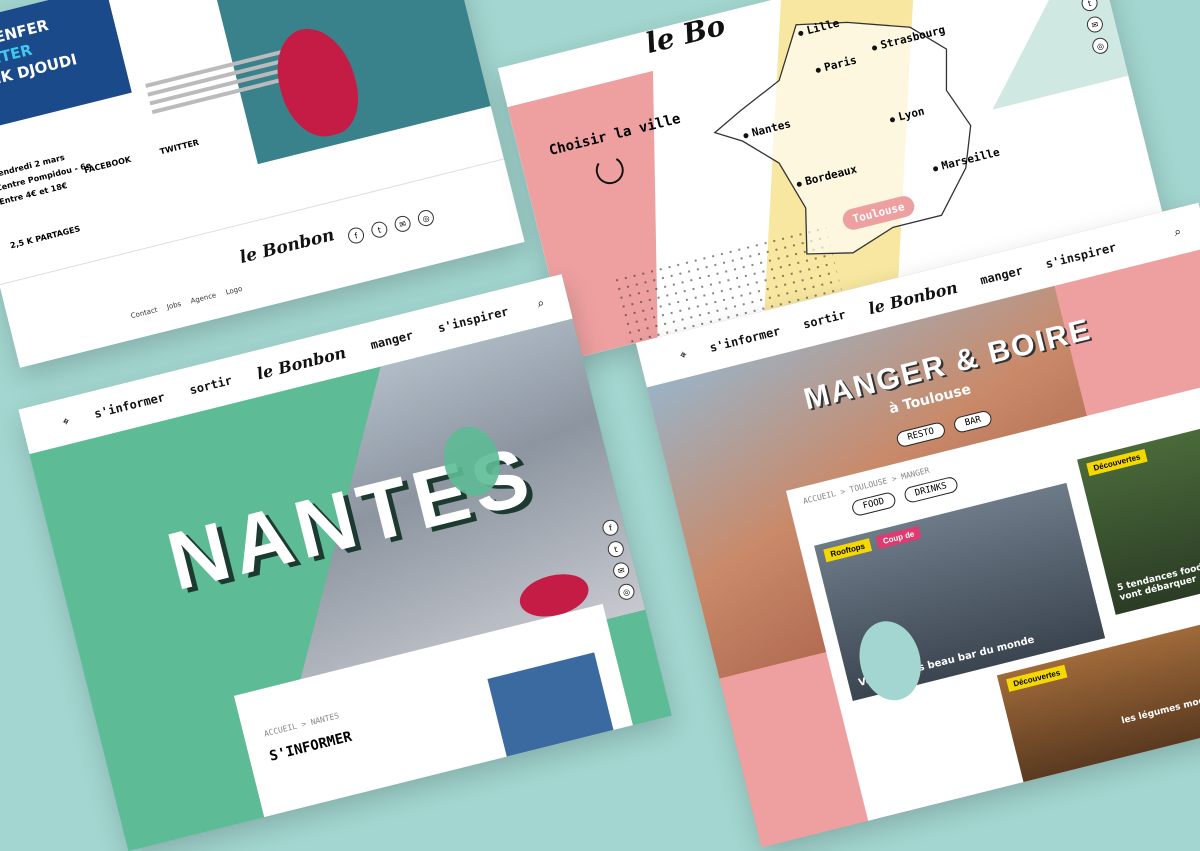 Image resolution: width=1200 pixels, height=851 pixels. Describe the element at coordinates (203, 298) in the screenshot. I see `agence-link: Agence` at that location.